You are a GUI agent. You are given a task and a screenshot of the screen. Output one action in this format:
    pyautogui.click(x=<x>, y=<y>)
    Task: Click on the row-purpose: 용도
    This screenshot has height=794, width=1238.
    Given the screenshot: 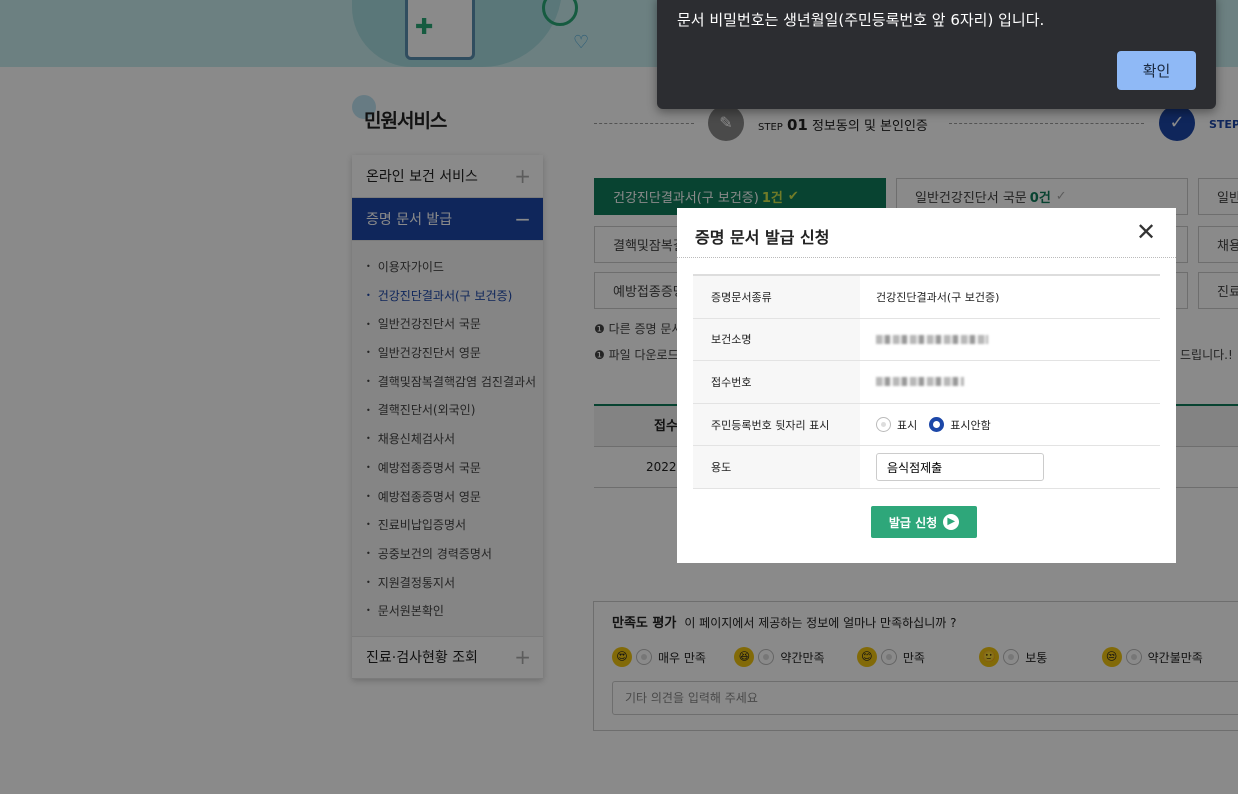 What is the action you would take?
    pyautogui.click(x=926, y=467)
    